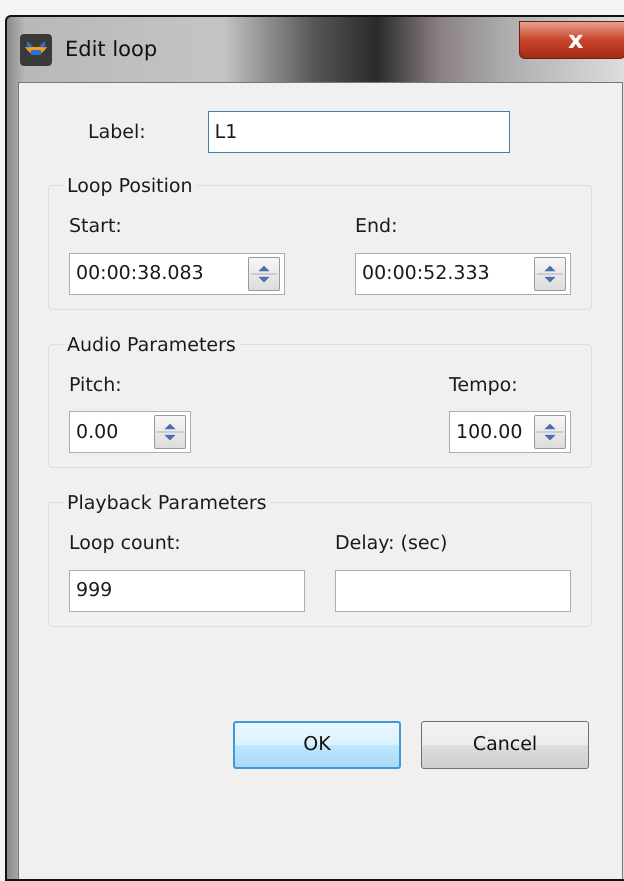 Image resolution: width=624 pixels, height=881 pixels. What do you see at coordinates (140, 273) in the screenshot?
I see `spin-value: 00:00:38.083` at bounding box center [140, 273].